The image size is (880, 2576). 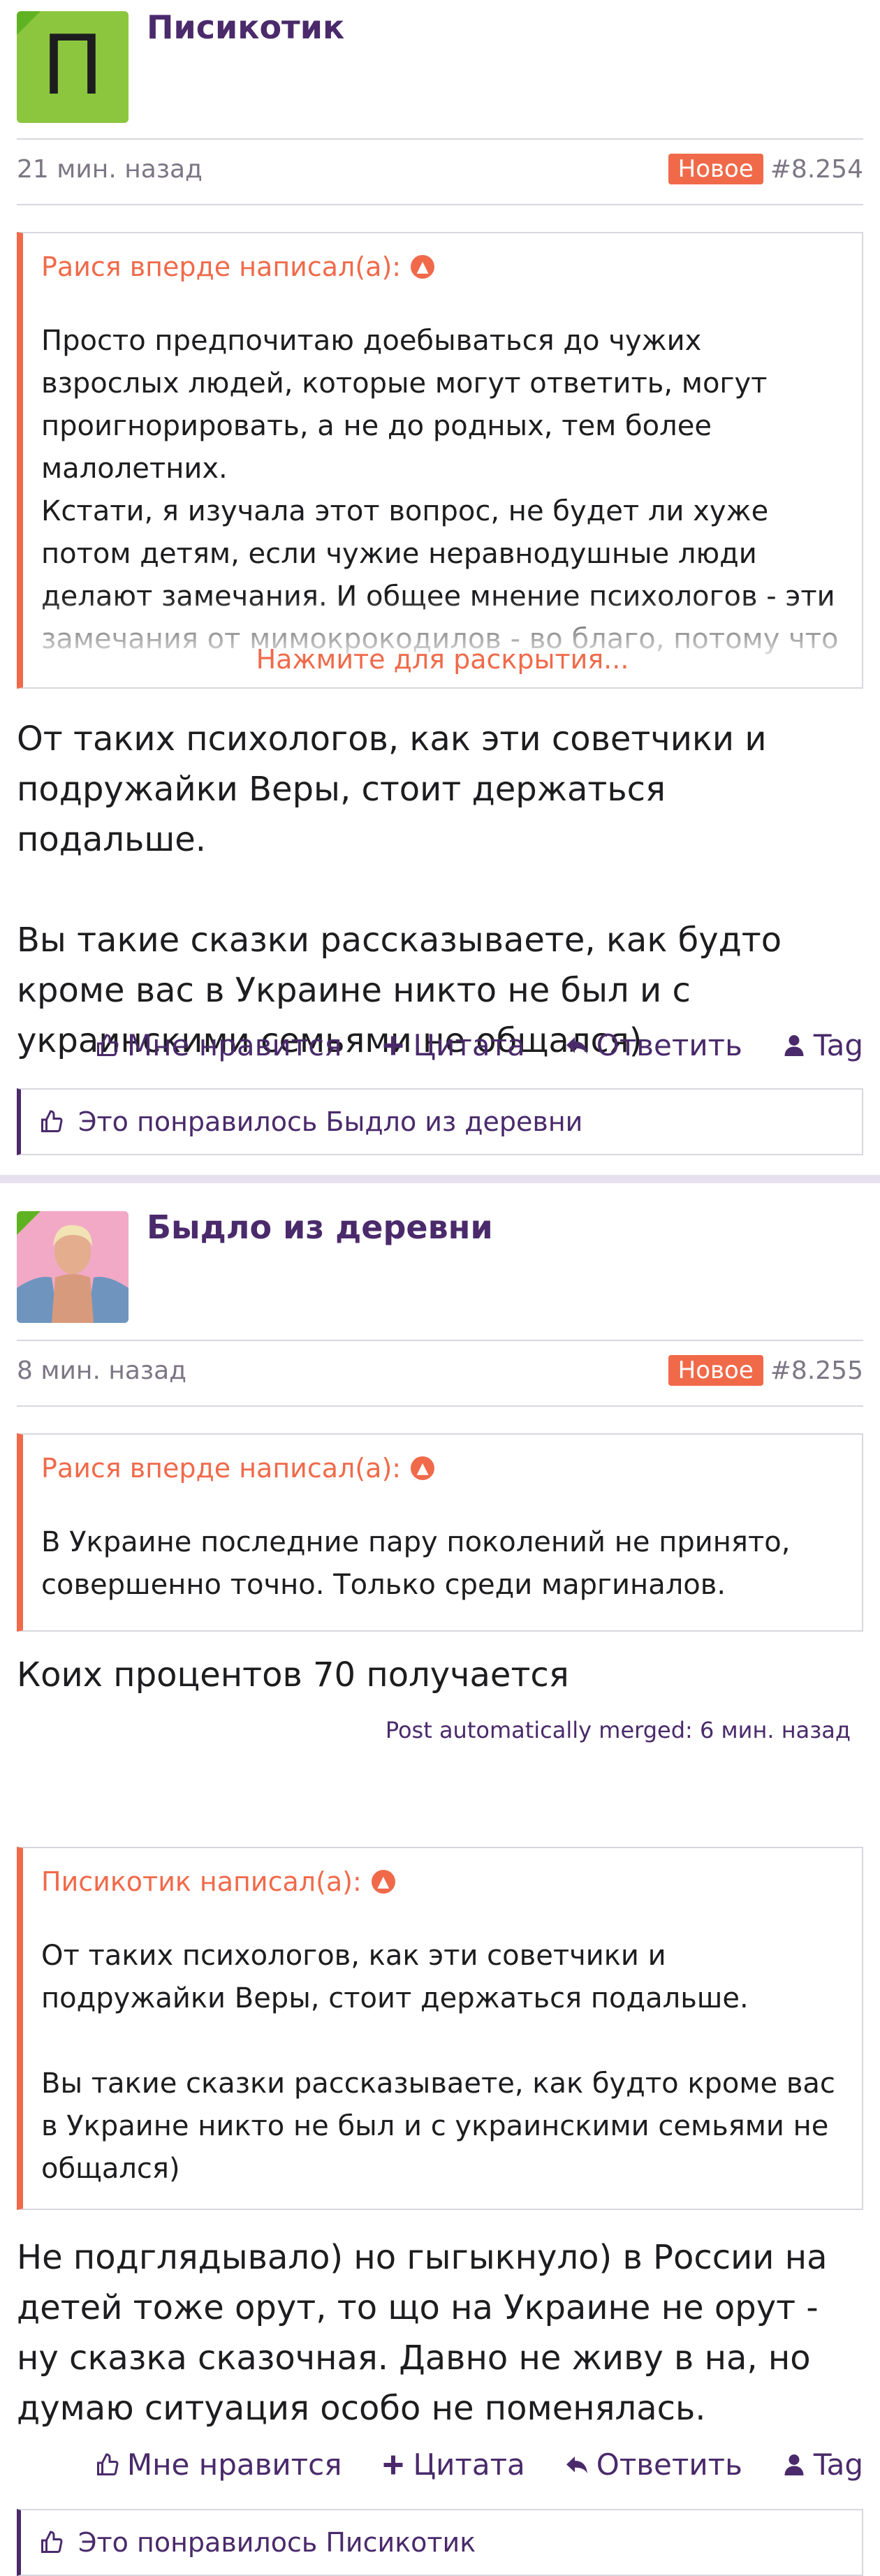 I want to click on username: Писикотик, so click(x=245, y=27).